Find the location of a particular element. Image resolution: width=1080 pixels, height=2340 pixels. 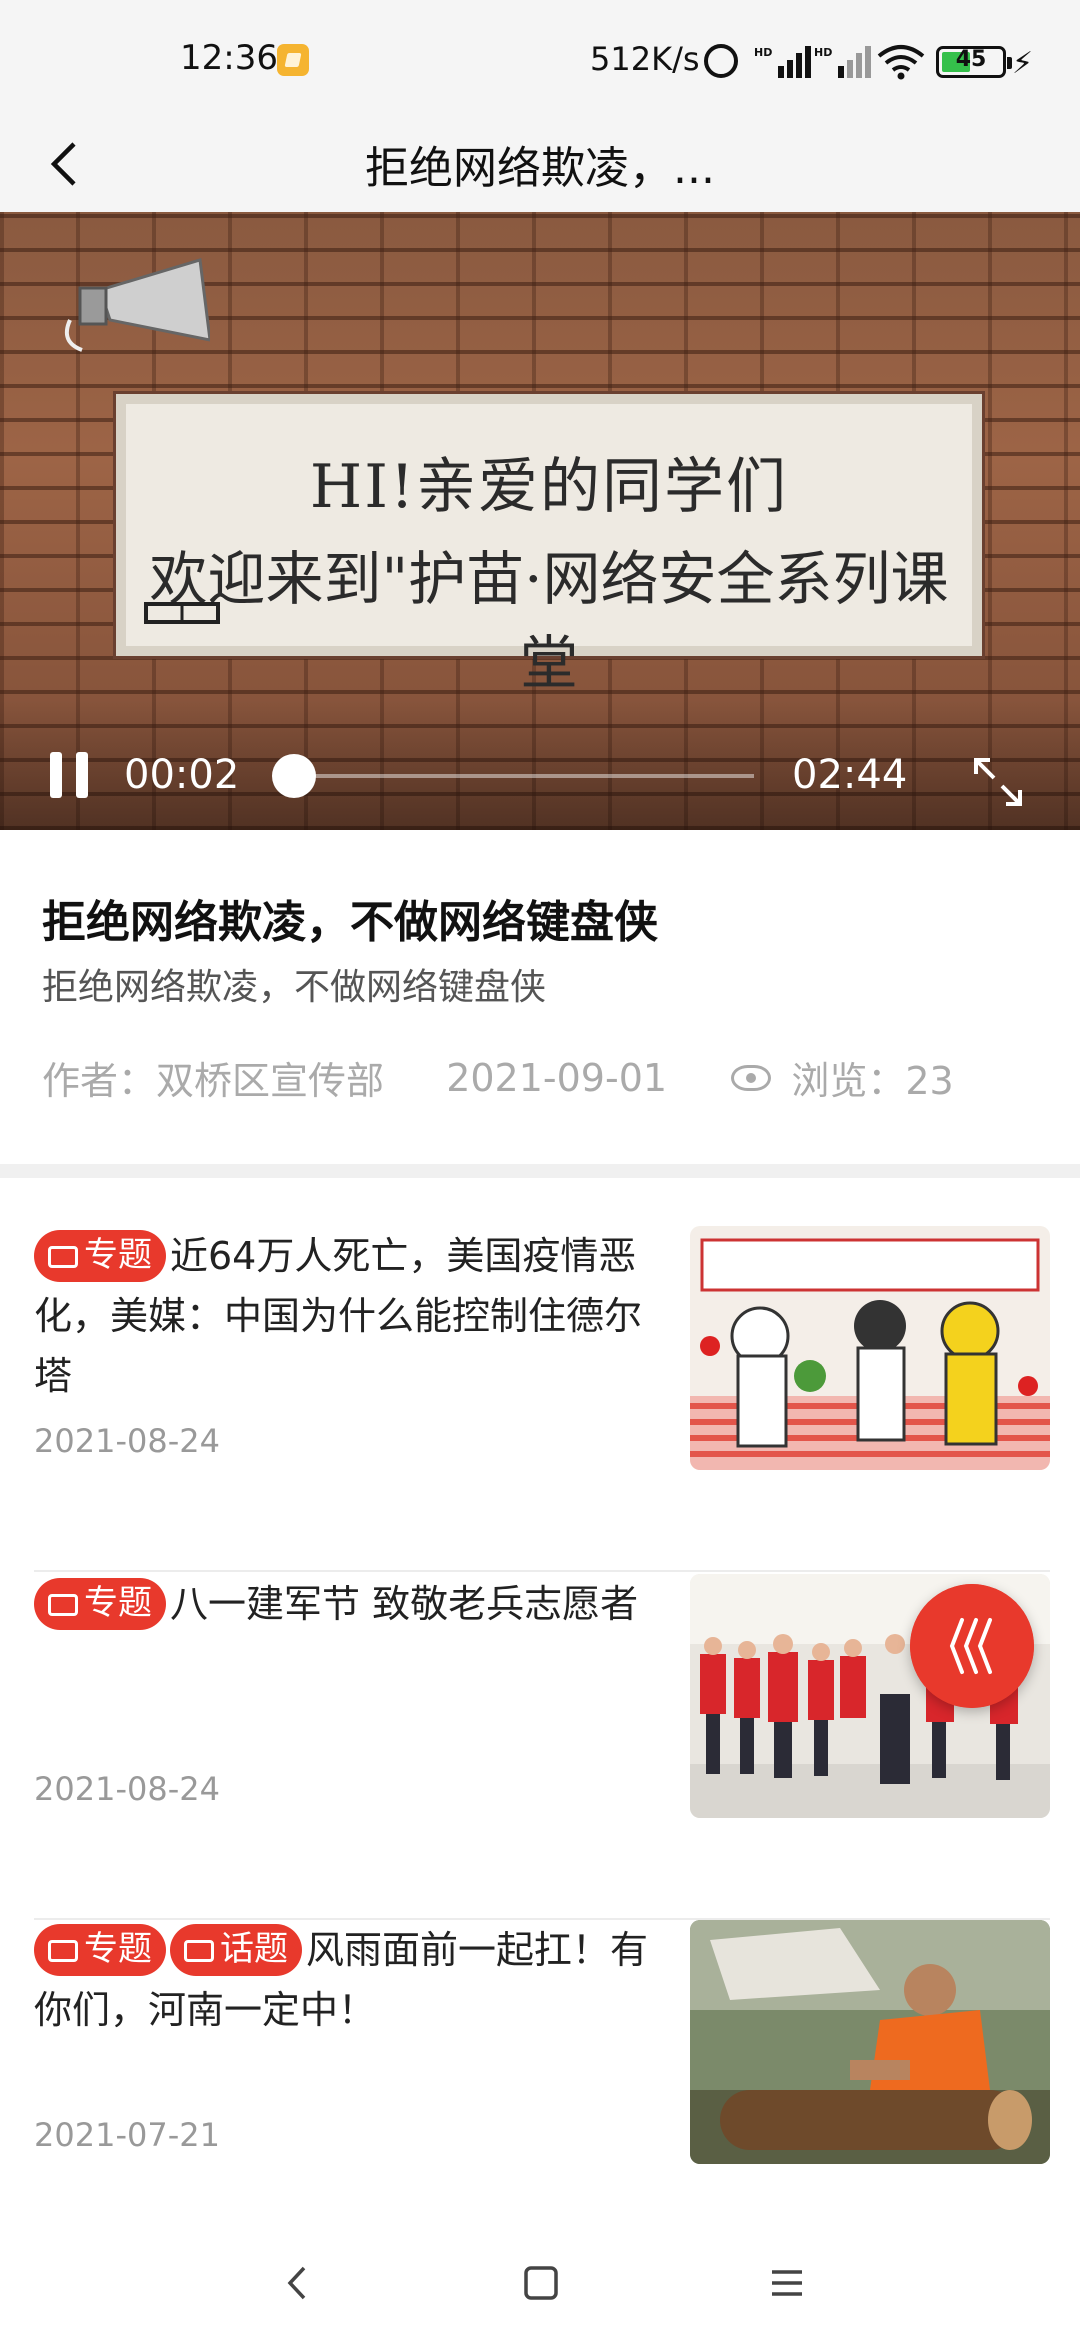

megaphone-icon is located at coordinates (137, 305).